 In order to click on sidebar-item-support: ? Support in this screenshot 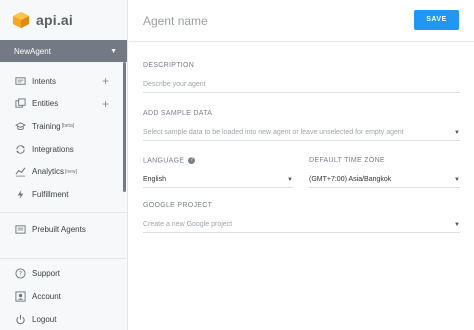, I will do `click(63, 273)`.